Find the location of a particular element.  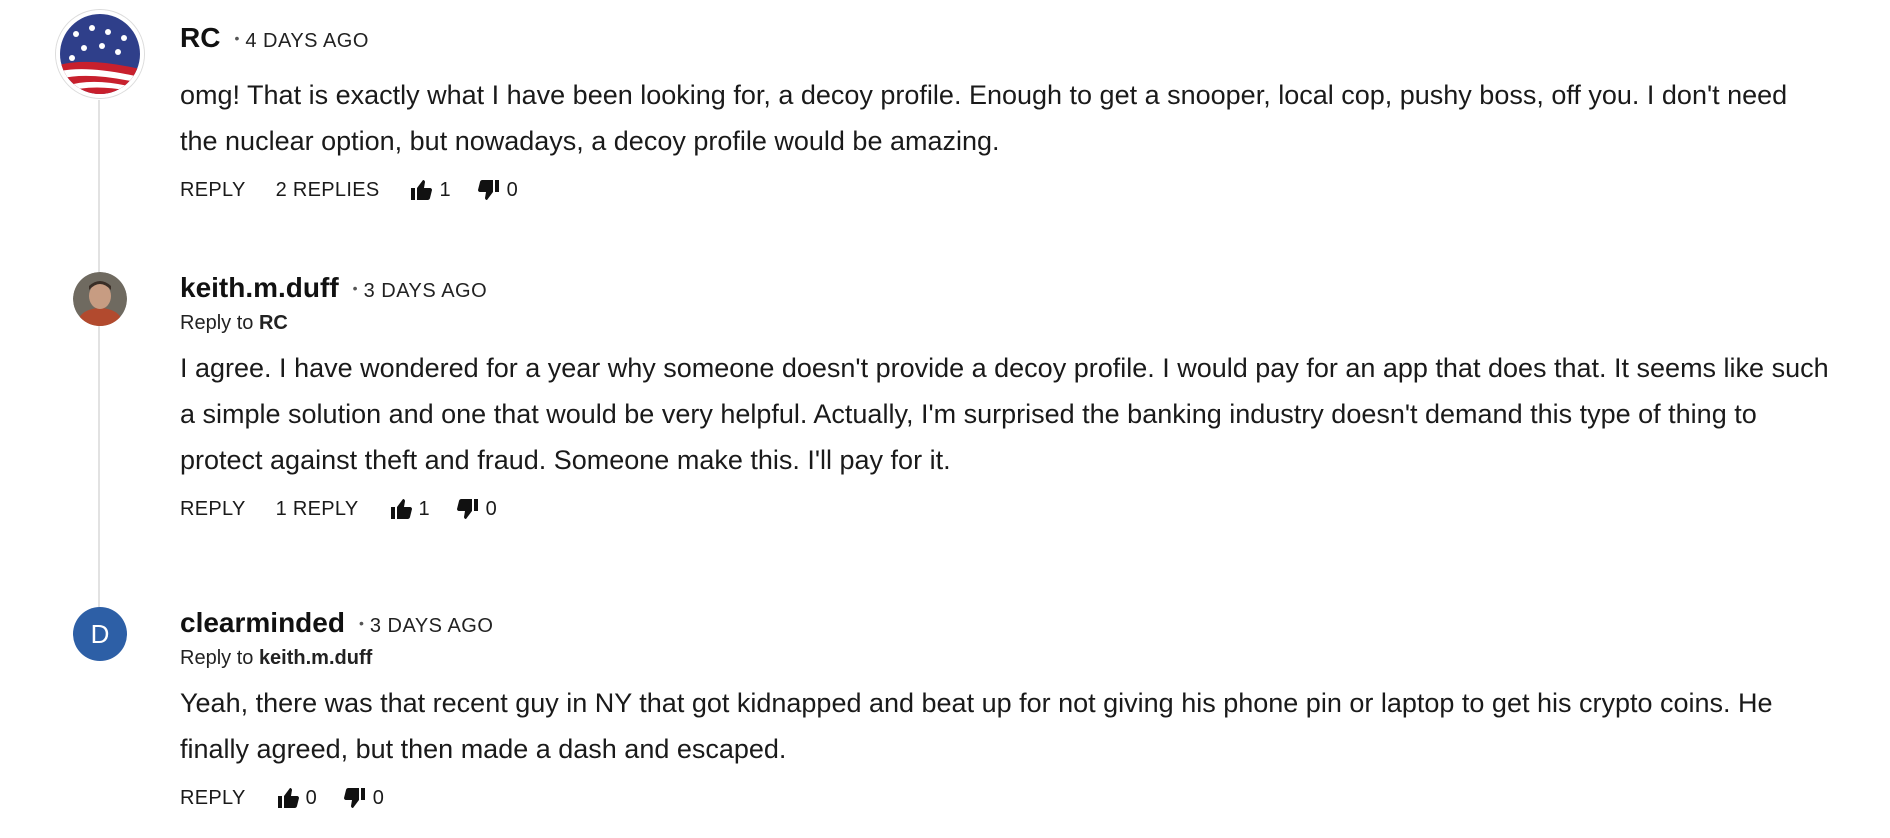

comment-timestamp: 4 DAYS AGO is located at coordinates (307, 41).